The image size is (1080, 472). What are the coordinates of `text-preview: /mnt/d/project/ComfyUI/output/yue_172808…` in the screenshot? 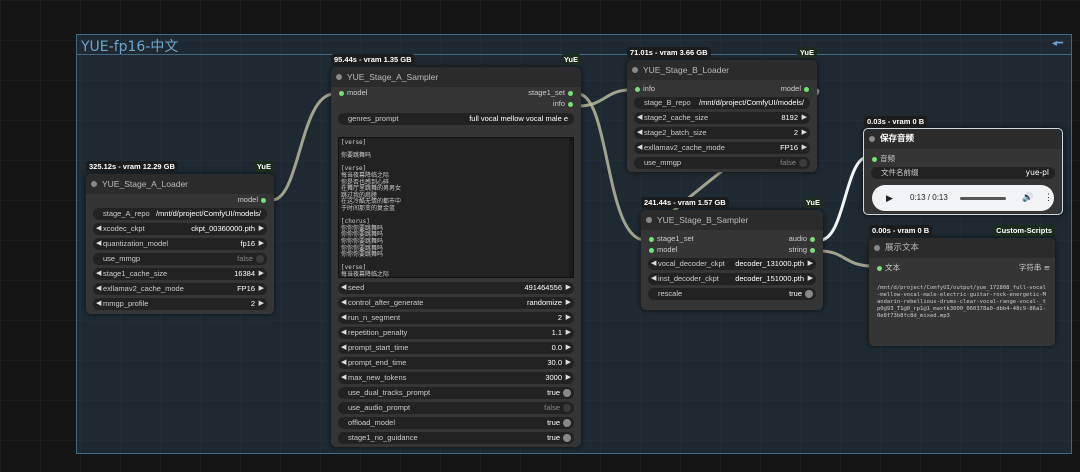 It's located at (961, 302).